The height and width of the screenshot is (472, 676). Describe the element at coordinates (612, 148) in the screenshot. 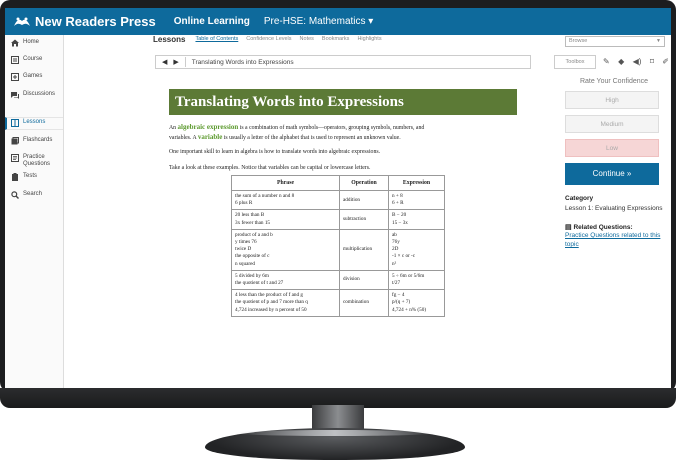

I see `confidence-low-button: Low` at that location.